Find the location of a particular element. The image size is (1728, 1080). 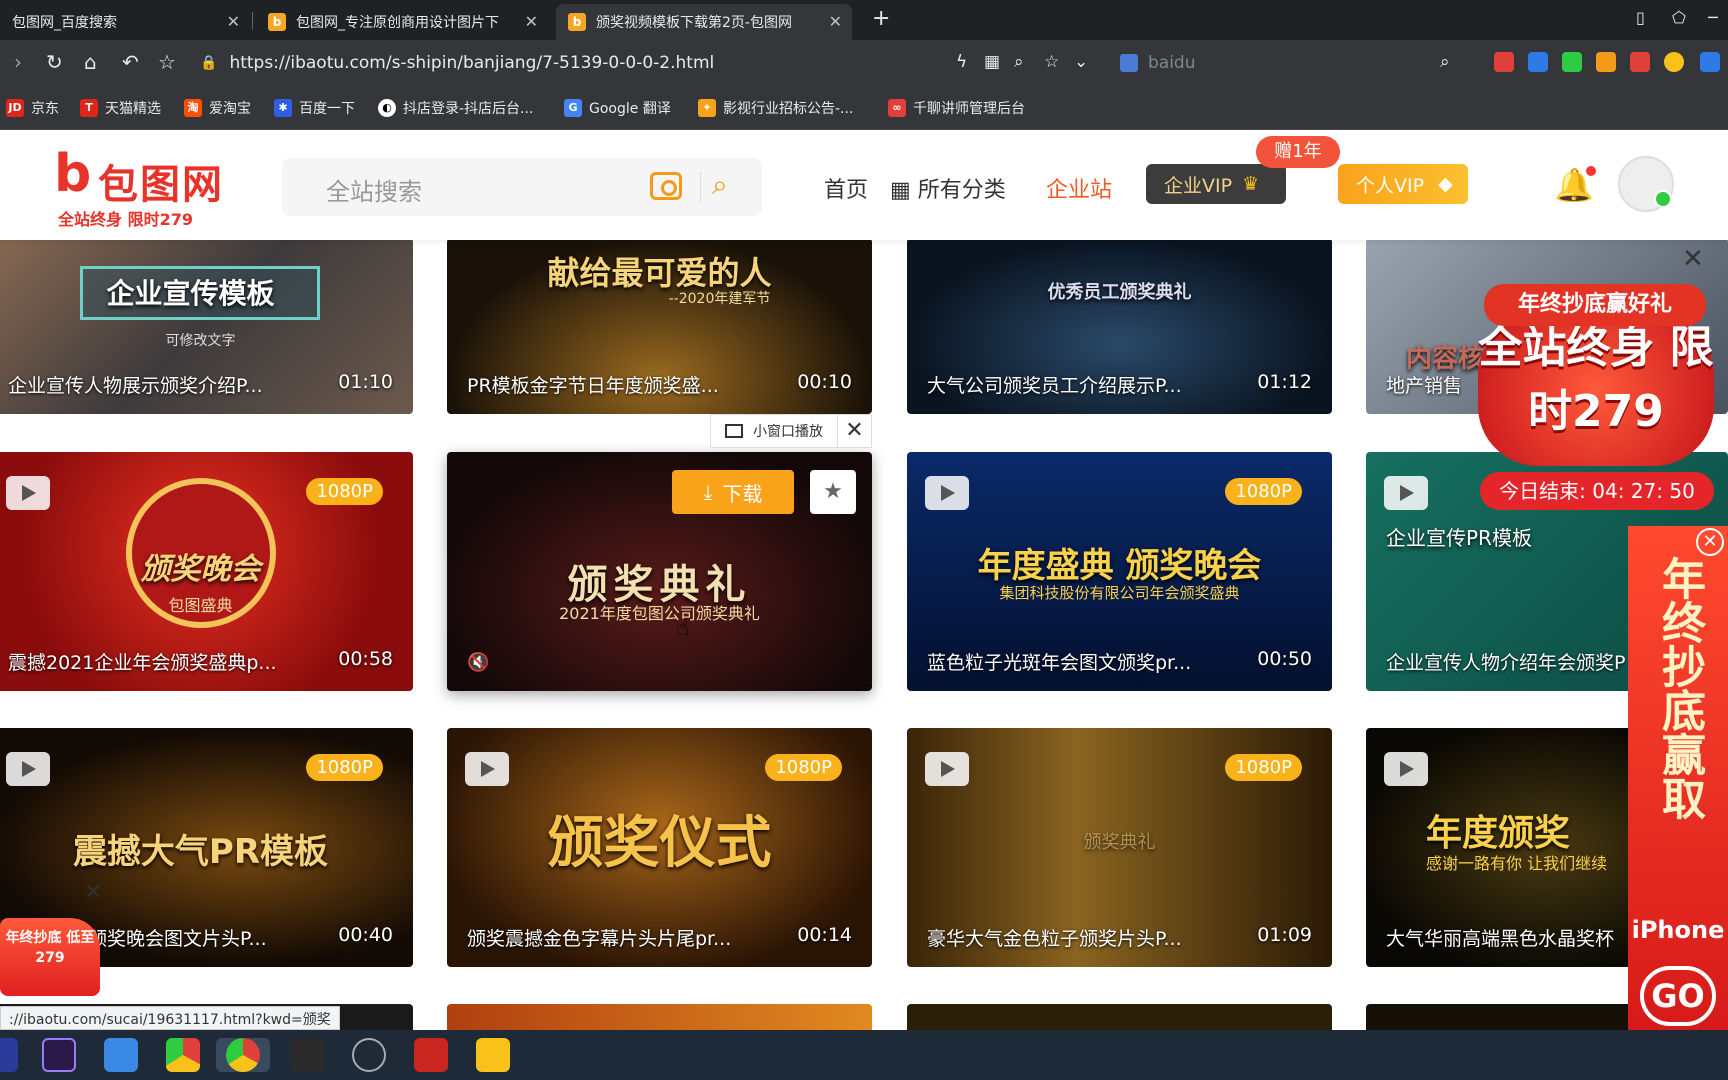

side-promo-go-button: GO is located at coordinates (1678, 996).